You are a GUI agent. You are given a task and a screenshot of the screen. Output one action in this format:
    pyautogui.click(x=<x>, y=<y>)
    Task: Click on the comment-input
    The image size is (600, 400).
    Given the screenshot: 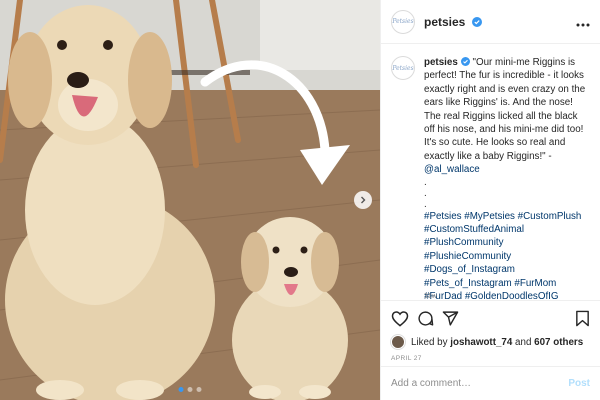 What is the action you would take?
    pyautogui.click(x=480, y=383)
    